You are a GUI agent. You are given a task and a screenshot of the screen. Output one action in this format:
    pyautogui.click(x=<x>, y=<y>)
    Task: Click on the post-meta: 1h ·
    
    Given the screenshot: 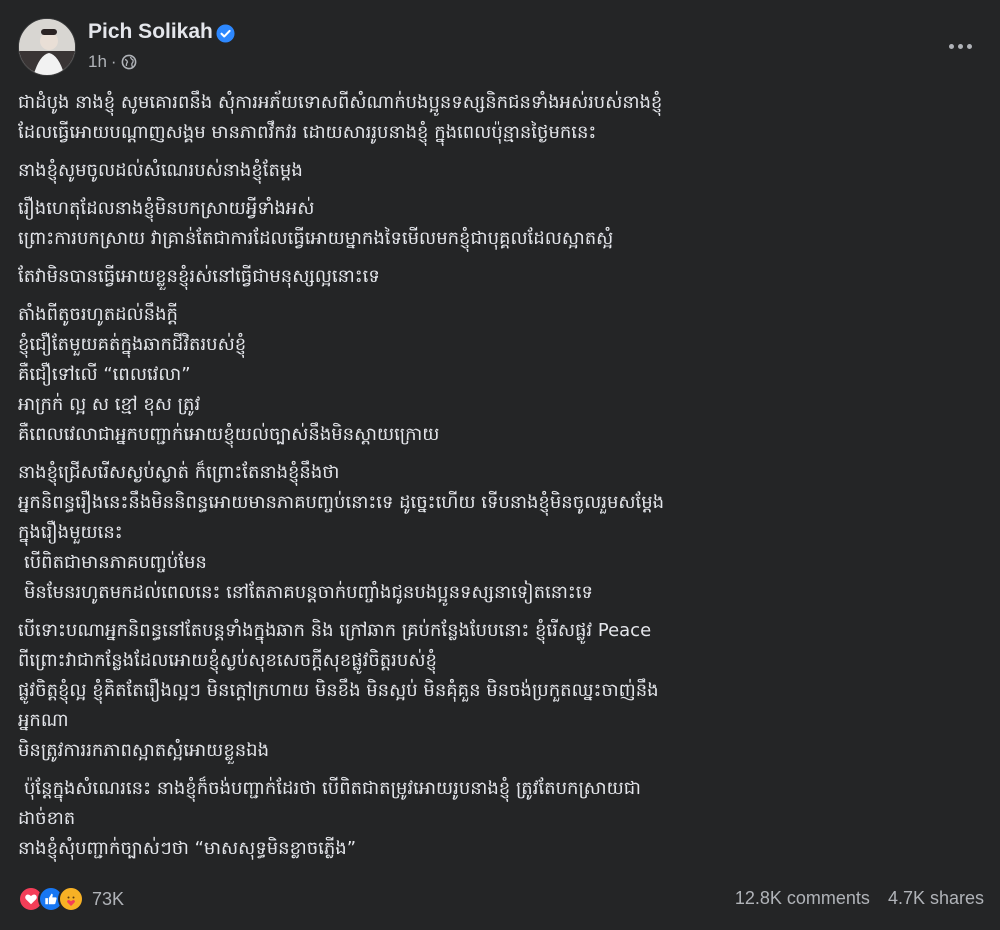 What is the action you would take?
    pyautogui.click(x=112, y=62)
    